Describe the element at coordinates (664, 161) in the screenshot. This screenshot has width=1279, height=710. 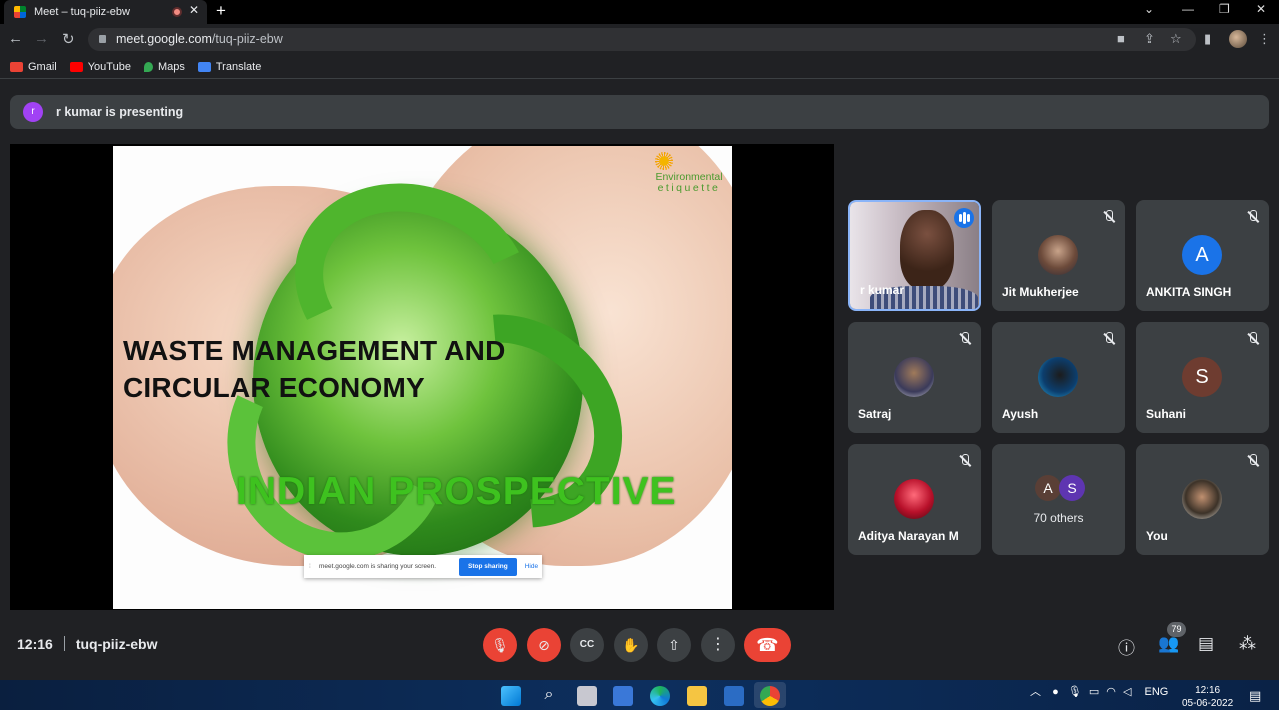
I see `sun-logo-icon` at that location.